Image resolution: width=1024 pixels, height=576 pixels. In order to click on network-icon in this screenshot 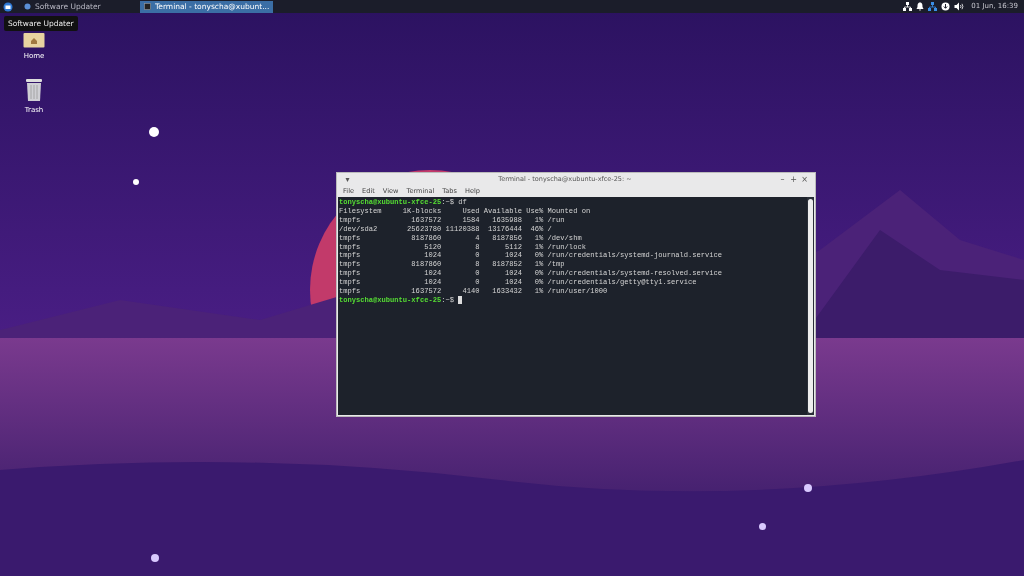, I will do `click(908, 6)`.